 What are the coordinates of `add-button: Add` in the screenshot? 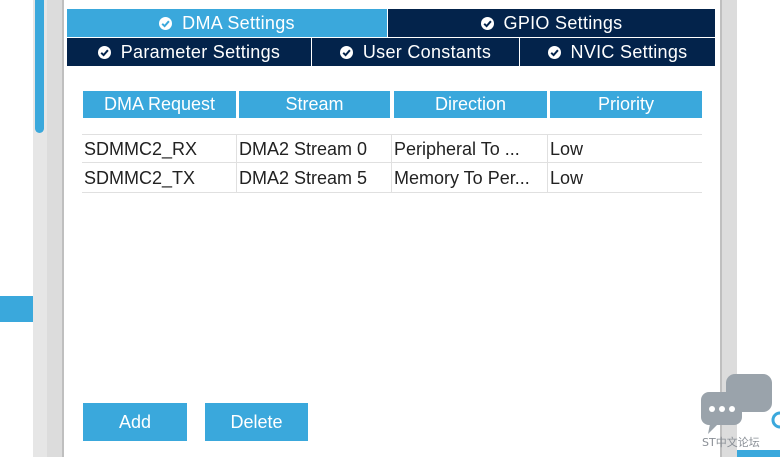 It's located at (135, 422).